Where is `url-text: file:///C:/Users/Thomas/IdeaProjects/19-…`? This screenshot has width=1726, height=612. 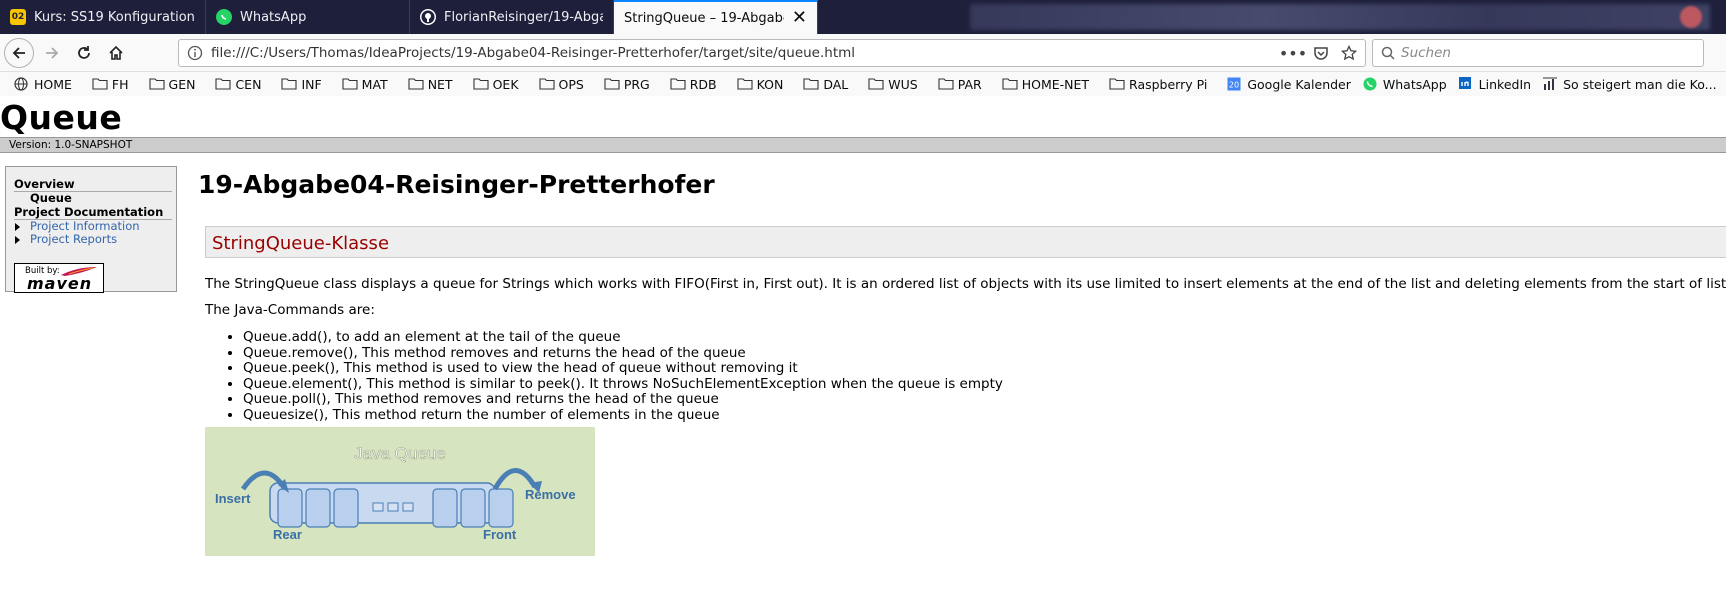 url-text: file:///C:/Users/Thomas/IdeaProjects/19-… is located at coordinates (746, 53).